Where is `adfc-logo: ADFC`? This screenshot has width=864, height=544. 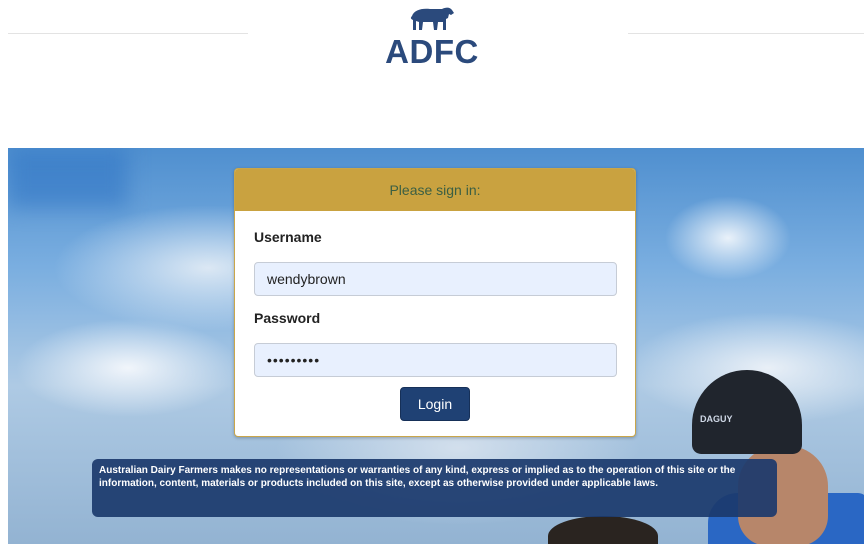
adfc-logo: ADFC is located at coordinates (432, 37).